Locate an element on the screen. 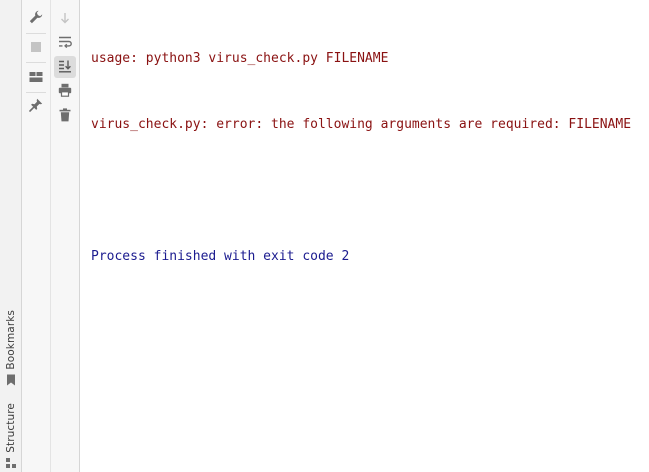 The height and width of the screenshot is (472, 649). wrench-icon is located at coordinates (36, 18).